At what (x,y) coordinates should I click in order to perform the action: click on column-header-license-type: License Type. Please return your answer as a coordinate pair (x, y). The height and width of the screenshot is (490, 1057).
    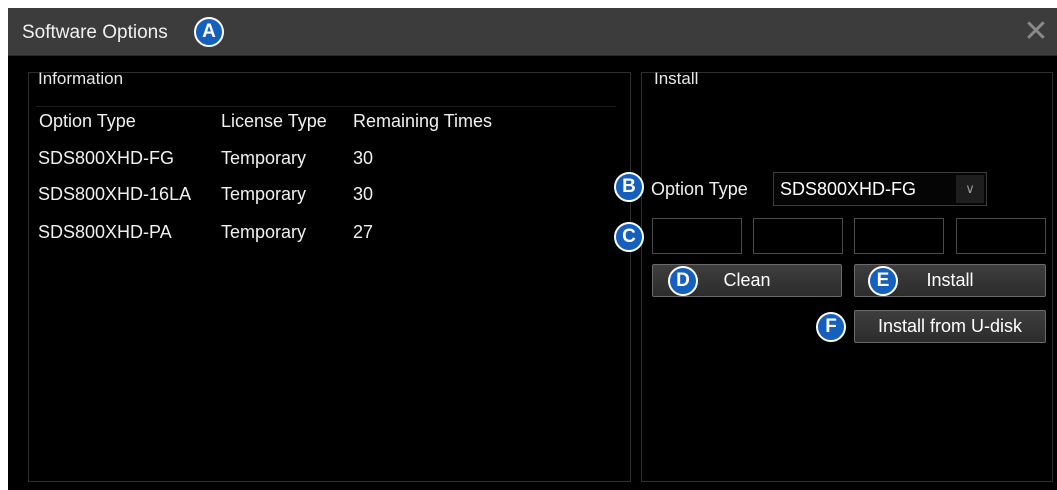
    Looking at the image, I should click on (274, 121).